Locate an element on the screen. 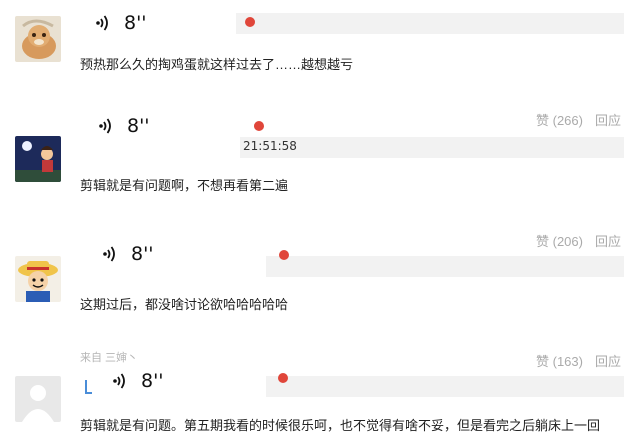  comment-actions: 赞 (206) 回应 is located at coordinates (578, 240).